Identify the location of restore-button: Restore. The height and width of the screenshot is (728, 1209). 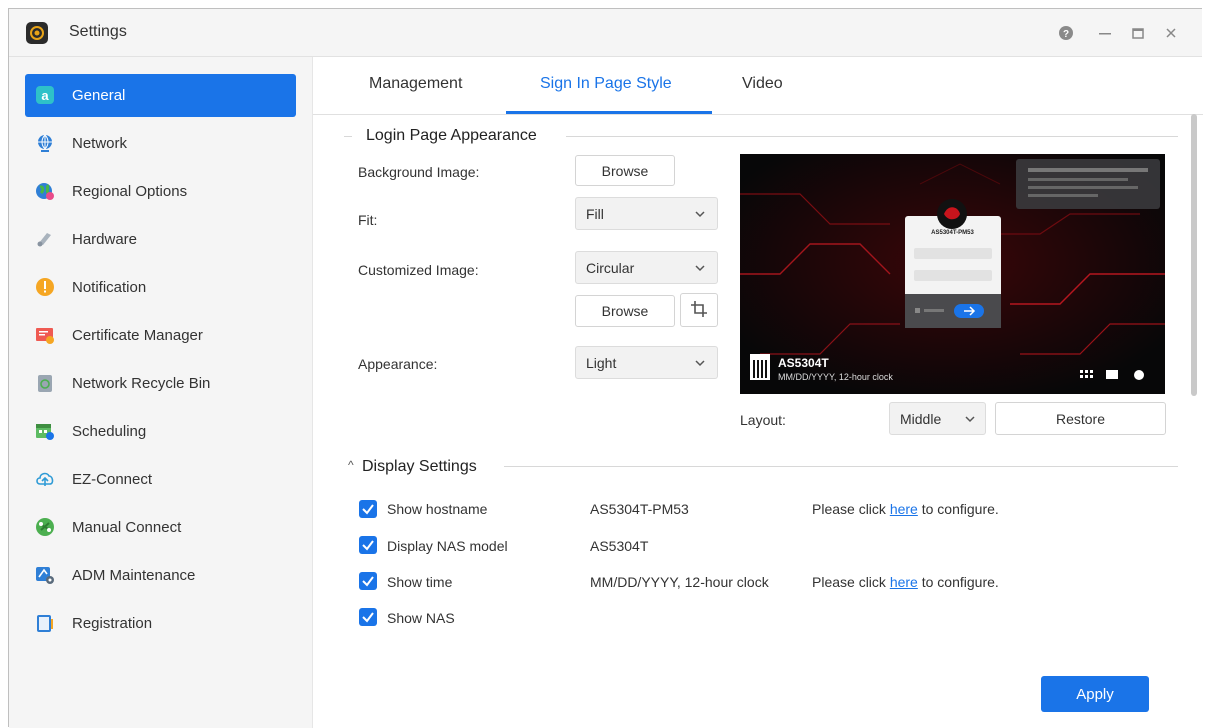
(1080, 418).